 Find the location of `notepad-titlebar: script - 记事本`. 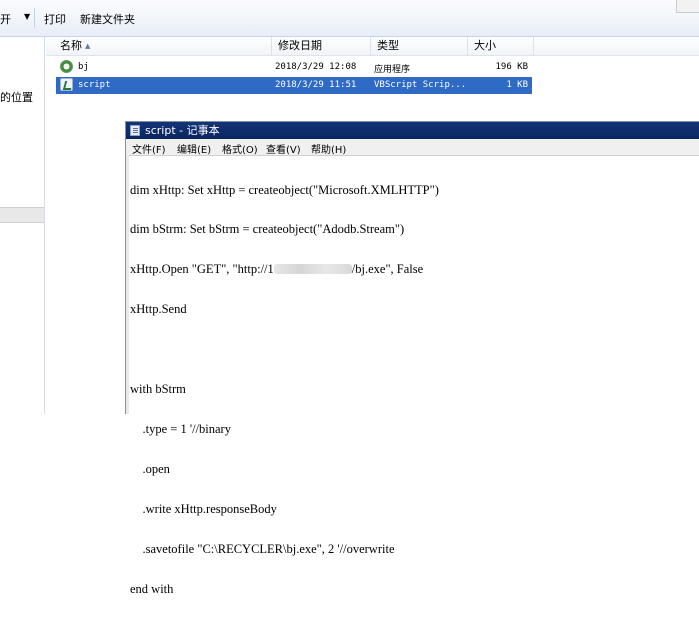

notepad-titlebar: script - 记事本 is located at coordinates (412, 130).